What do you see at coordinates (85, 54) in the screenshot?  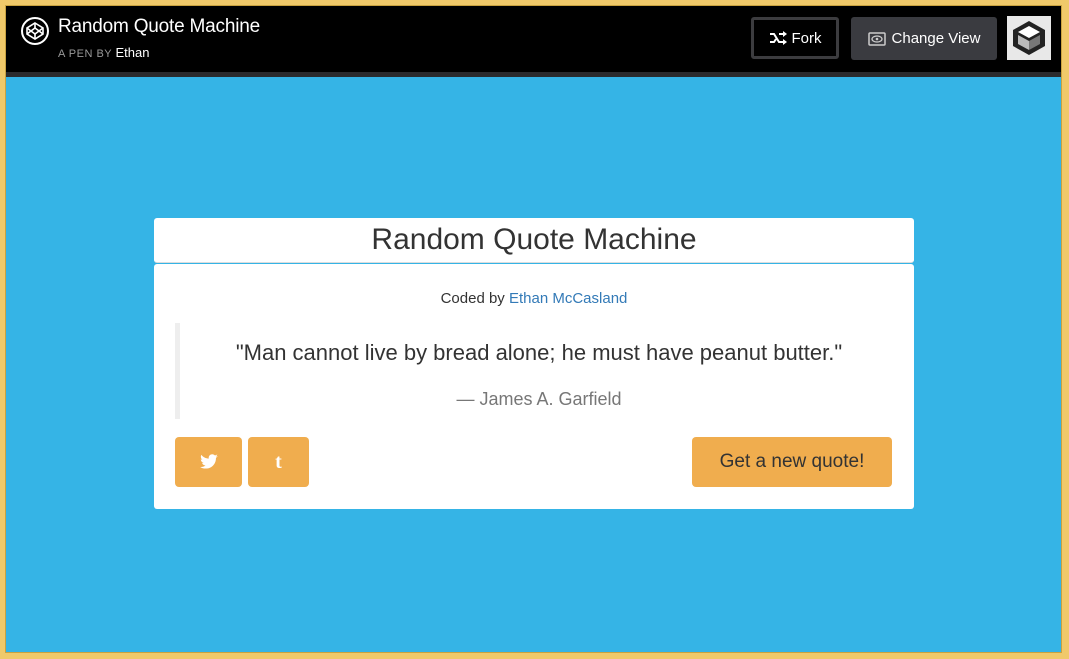 I see `byline-prefix: A PEN BY` at bounding box center [85, 54].